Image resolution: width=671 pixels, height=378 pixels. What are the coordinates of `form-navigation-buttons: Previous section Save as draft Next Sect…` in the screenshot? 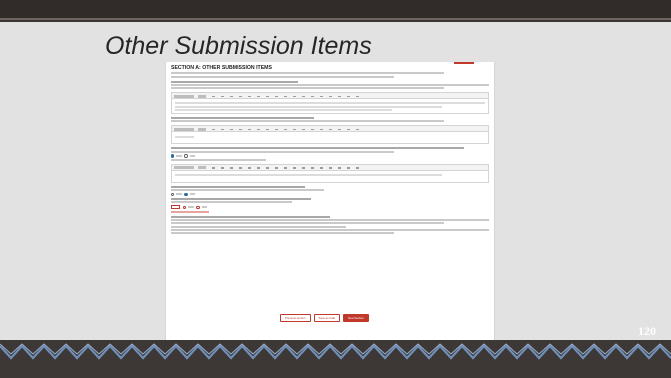 It's located at (324, 318).